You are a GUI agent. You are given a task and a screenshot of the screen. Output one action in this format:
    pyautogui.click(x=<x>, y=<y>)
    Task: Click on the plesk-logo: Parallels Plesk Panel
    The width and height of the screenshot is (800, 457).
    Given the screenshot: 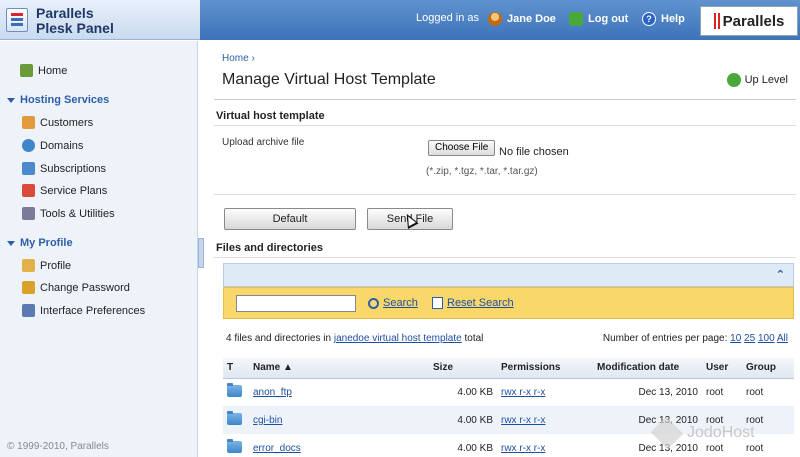 What is the action you would take?
    pyautogui.click(x=60, y=21)
    